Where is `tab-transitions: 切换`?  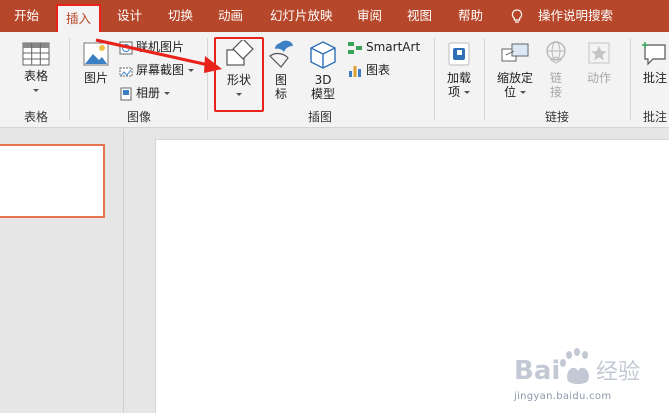
tab-transitions: 切换 is located at coordinates (180, 16).